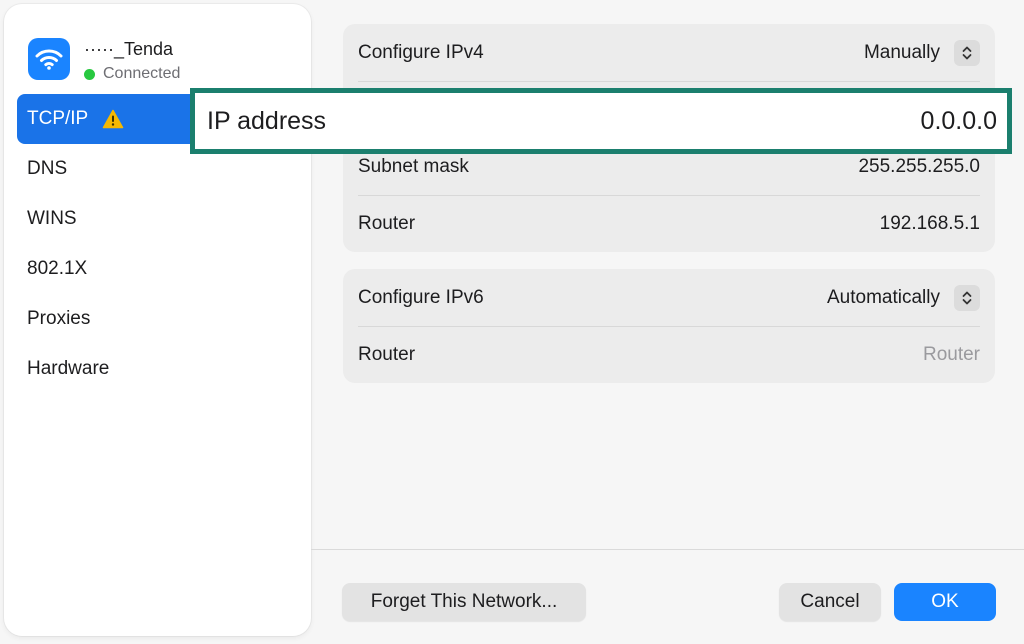 The width and height of the screenshot is (1024, 644). I want to click on cancel-button: Cancel, so click(830, 602).